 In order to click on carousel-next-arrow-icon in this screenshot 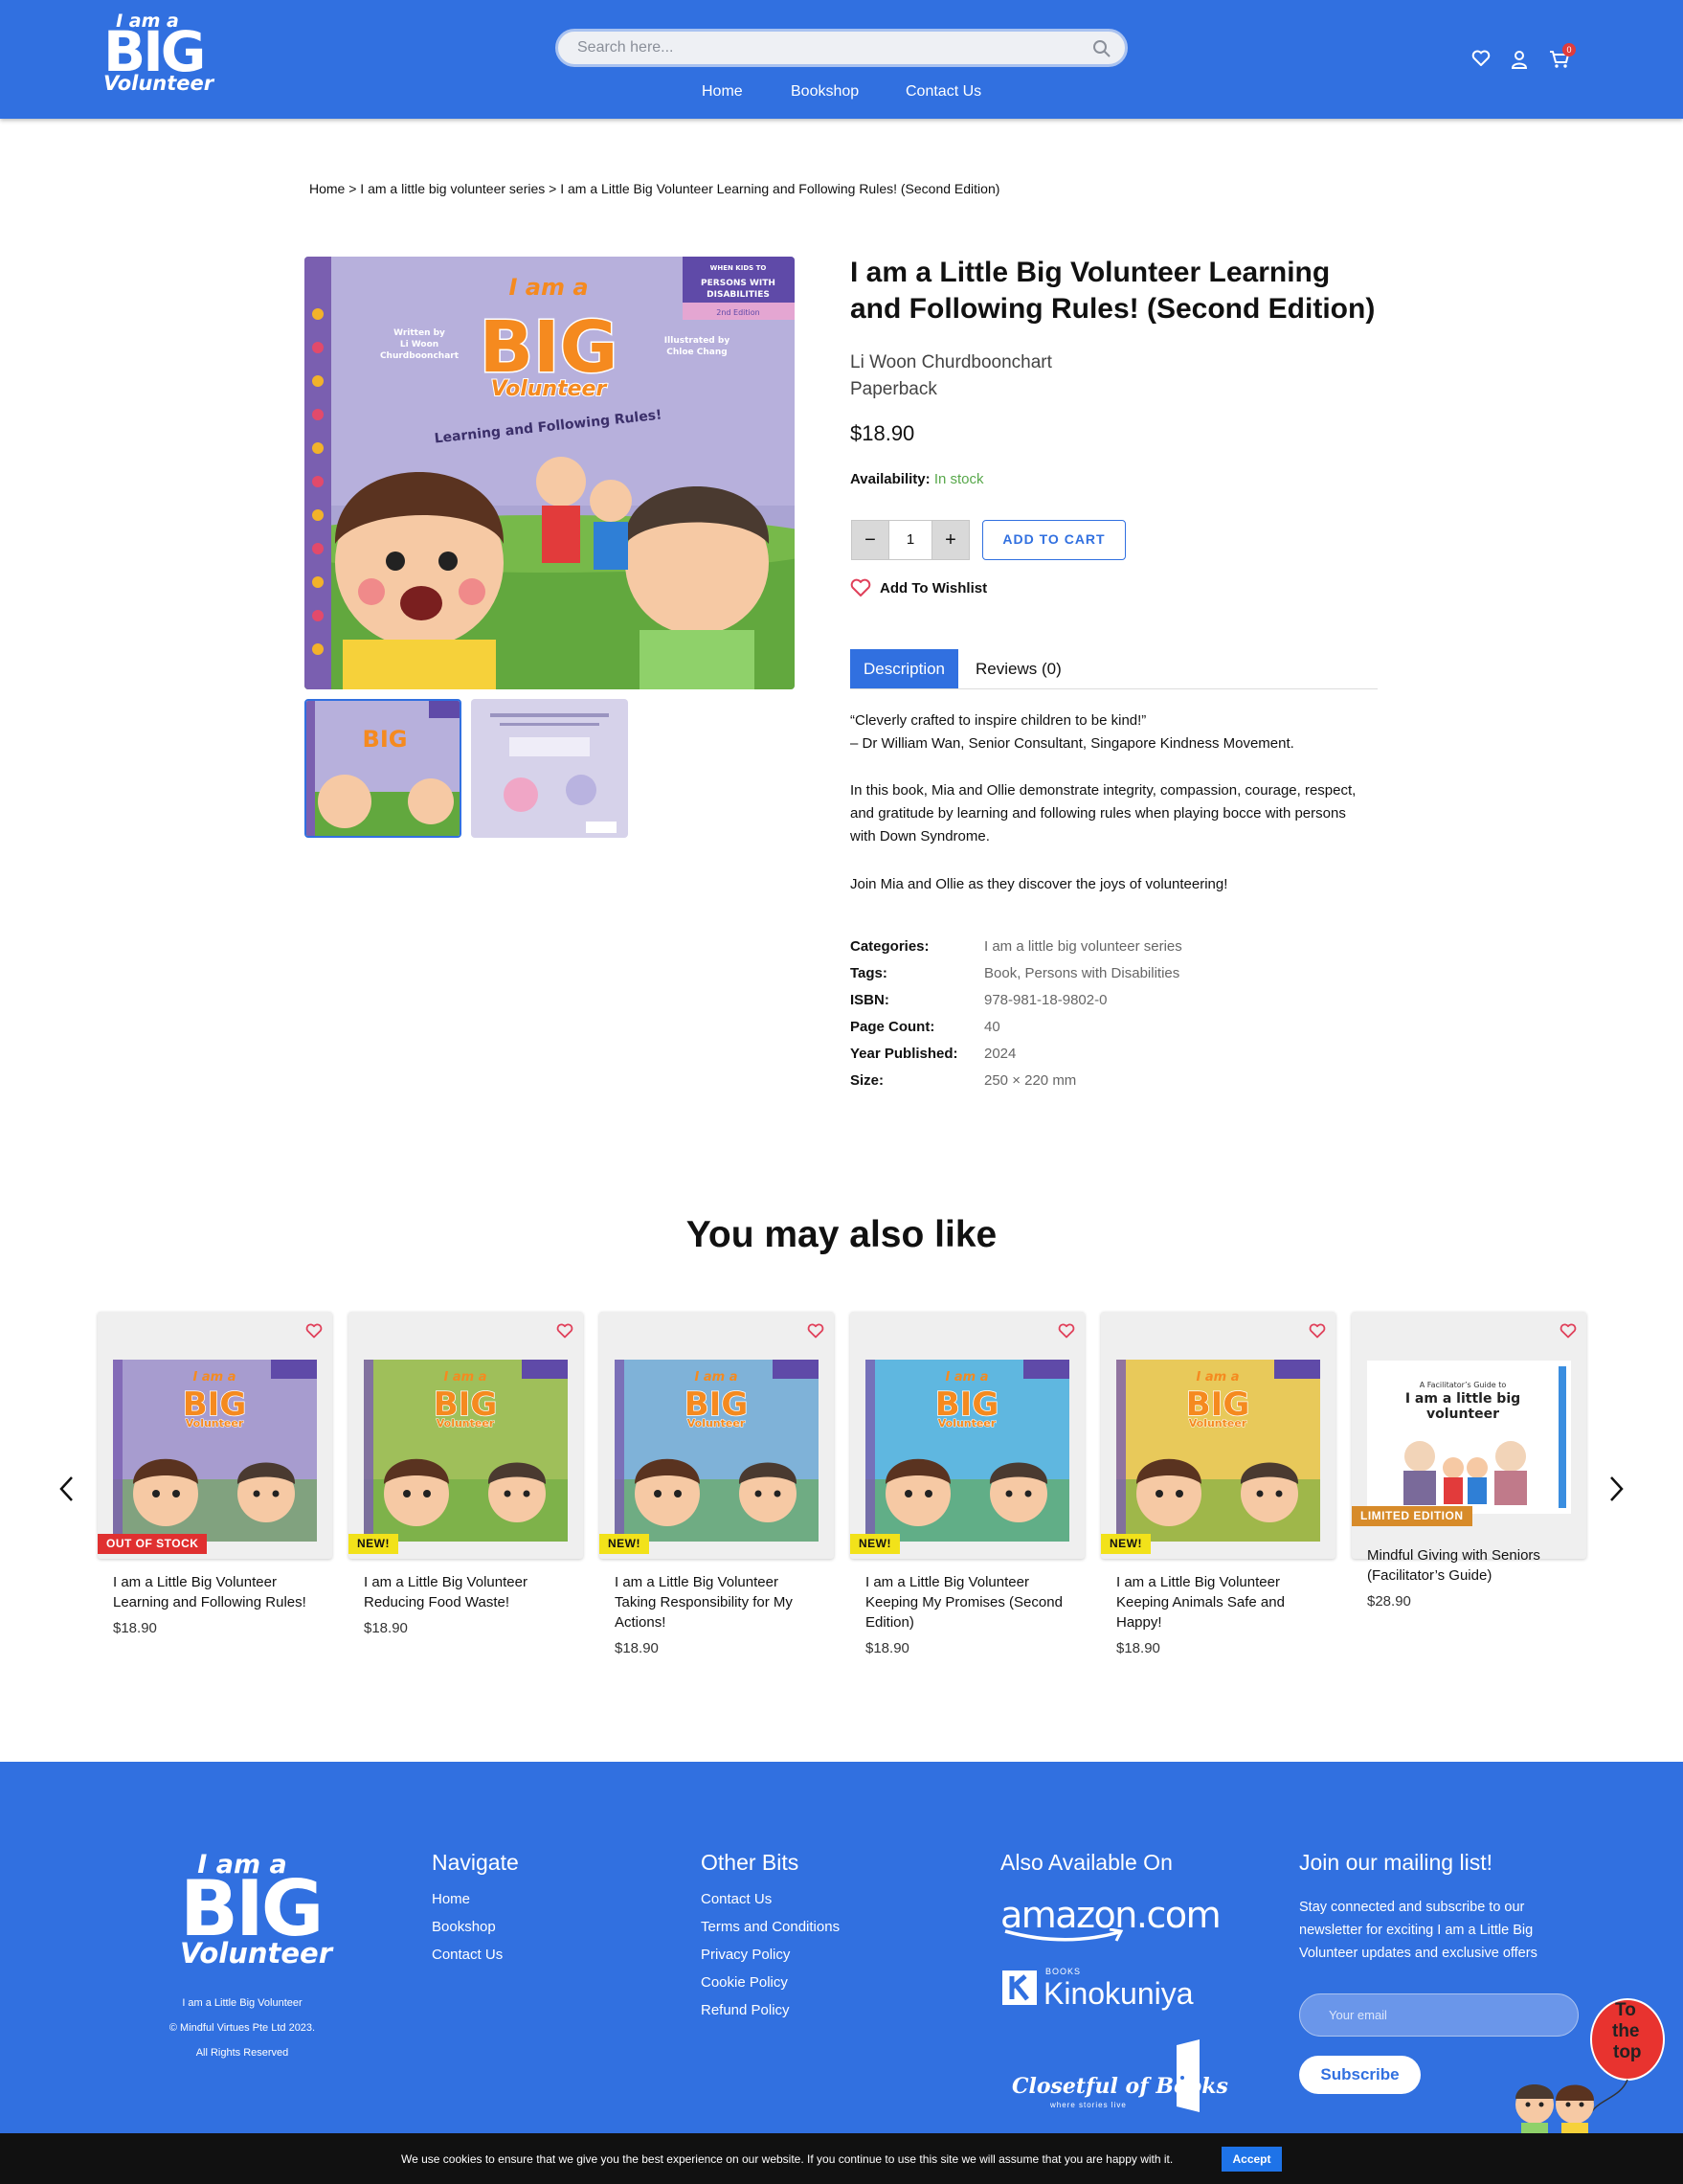, I will do `click(1616, 1491)`.